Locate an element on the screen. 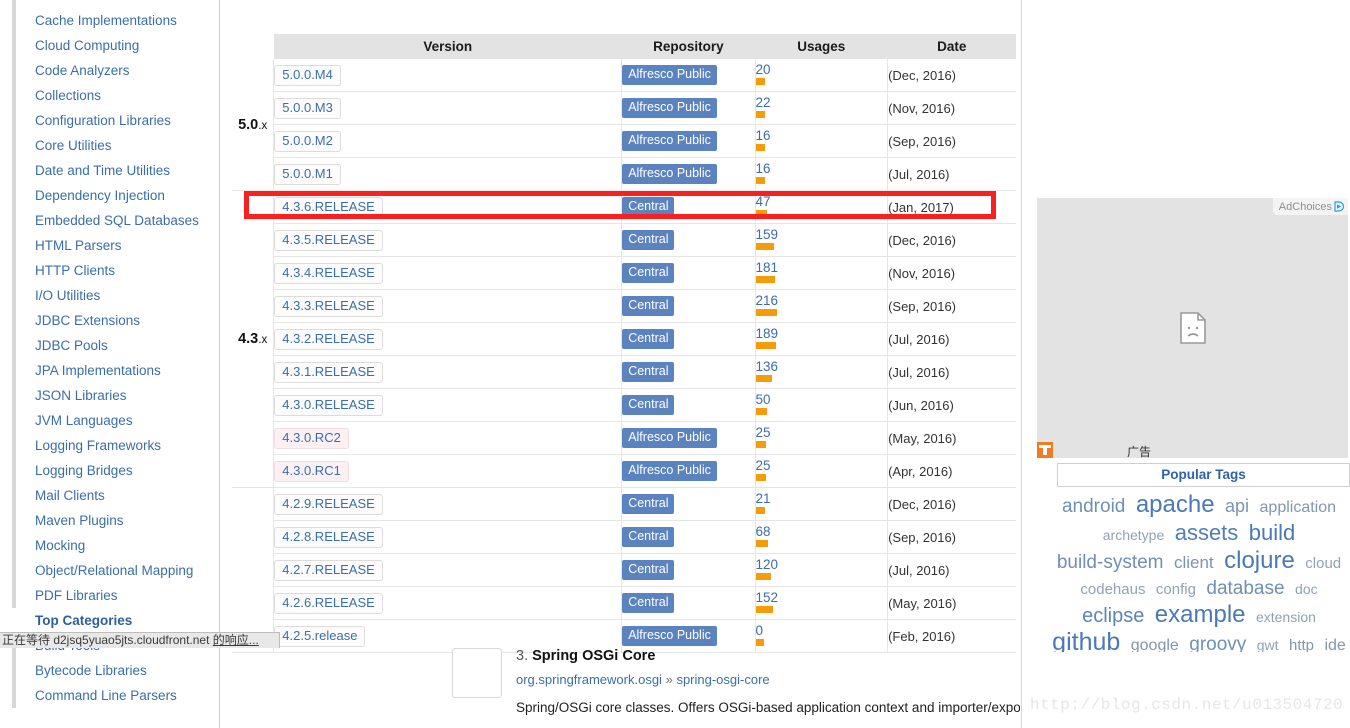 The height and width of the screenshot is (728, 1350). sidebar-item-command-line-parsers: Command Line Parsers is located at coordinates (115, 695).